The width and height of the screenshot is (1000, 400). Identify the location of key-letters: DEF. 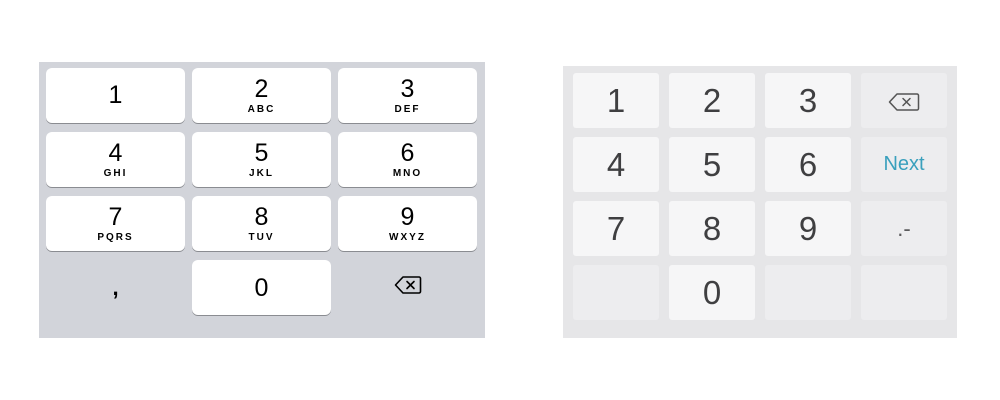
(407, 109).